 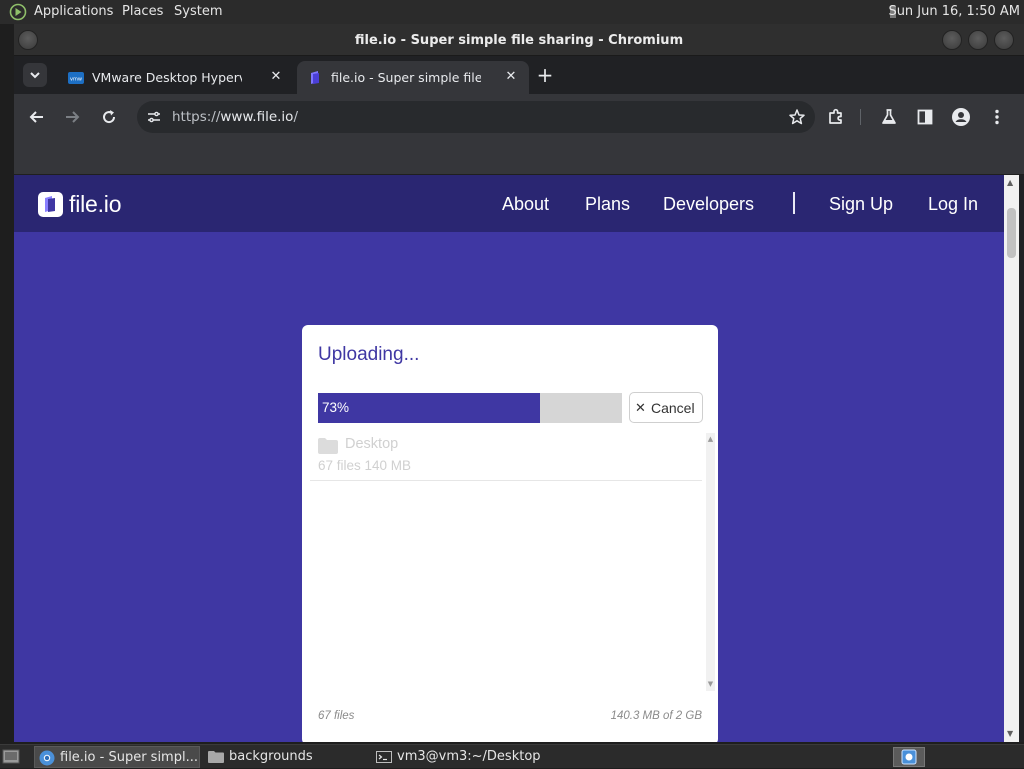 I want to click on nav-log-in: Log In, so click(x=953, y=204).